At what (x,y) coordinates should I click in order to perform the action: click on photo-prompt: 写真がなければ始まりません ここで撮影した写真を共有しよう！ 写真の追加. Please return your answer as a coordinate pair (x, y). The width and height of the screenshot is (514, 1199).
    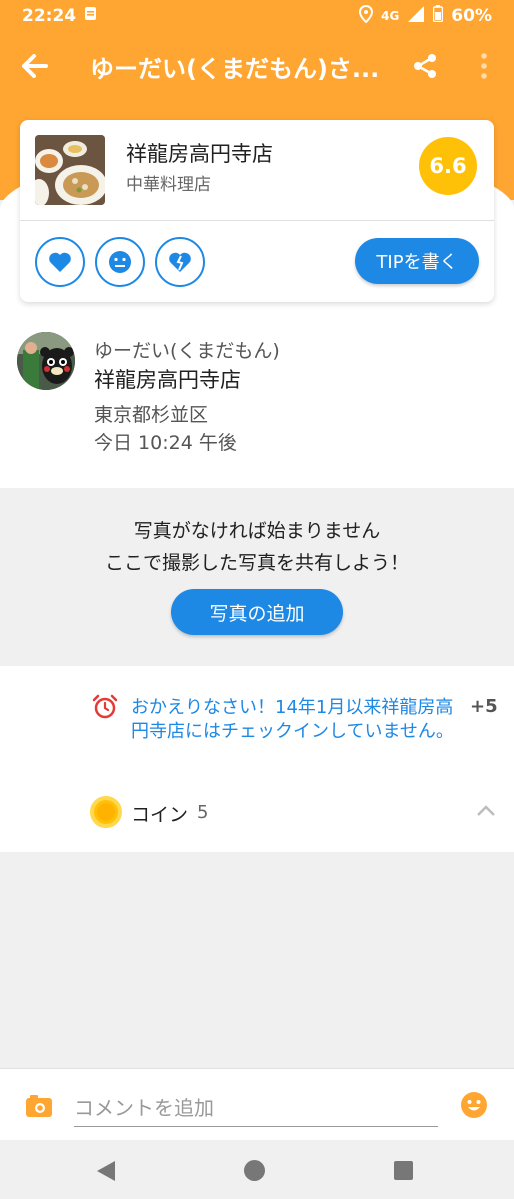
    Looking at the image, I should click on (257, 577).